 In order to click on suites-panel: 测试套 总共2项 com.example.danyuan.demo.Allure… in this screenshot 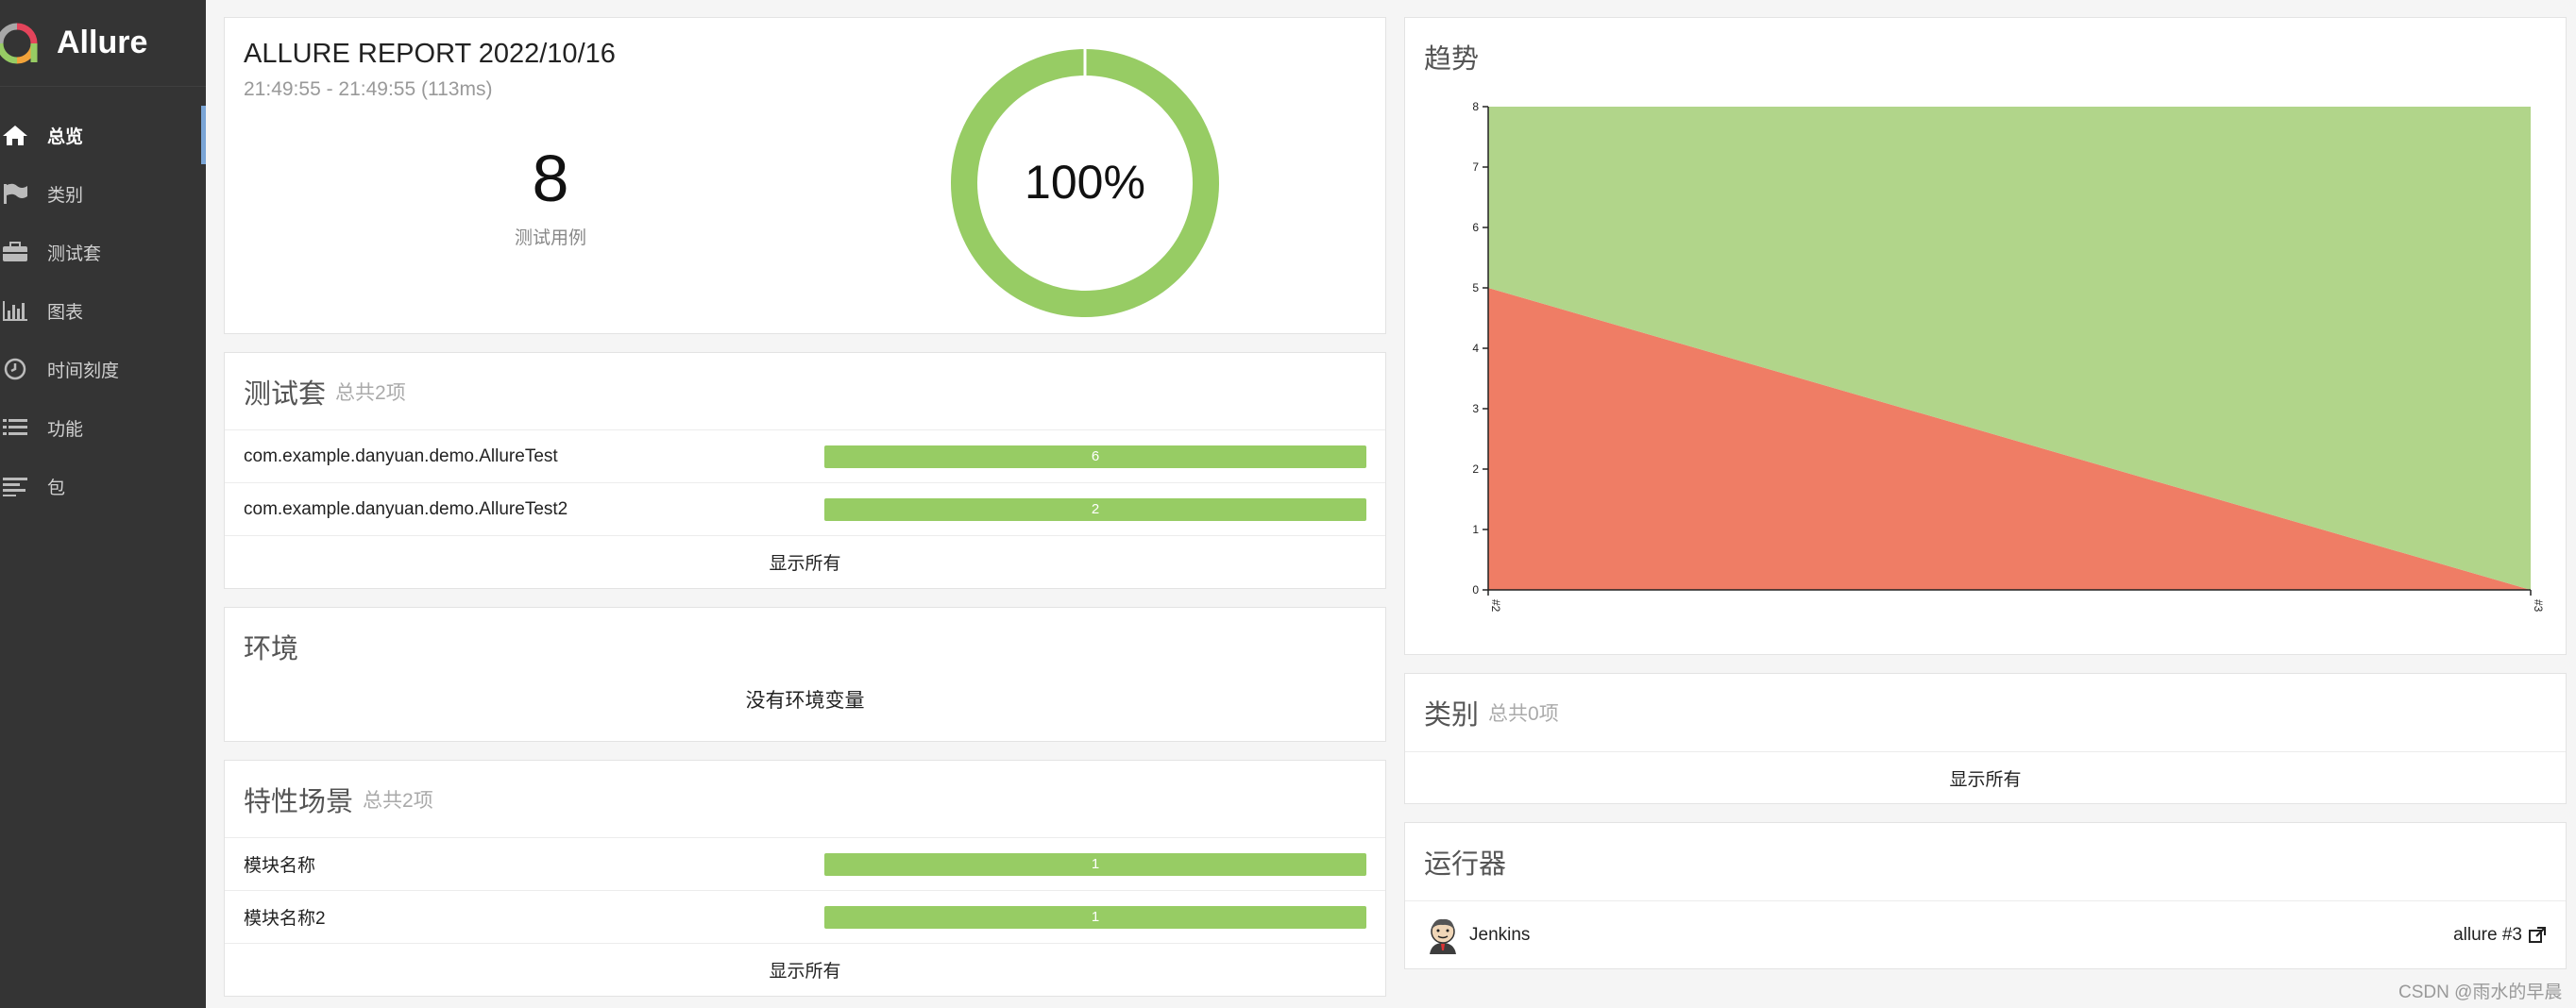, I will do `click(805, 470)`.